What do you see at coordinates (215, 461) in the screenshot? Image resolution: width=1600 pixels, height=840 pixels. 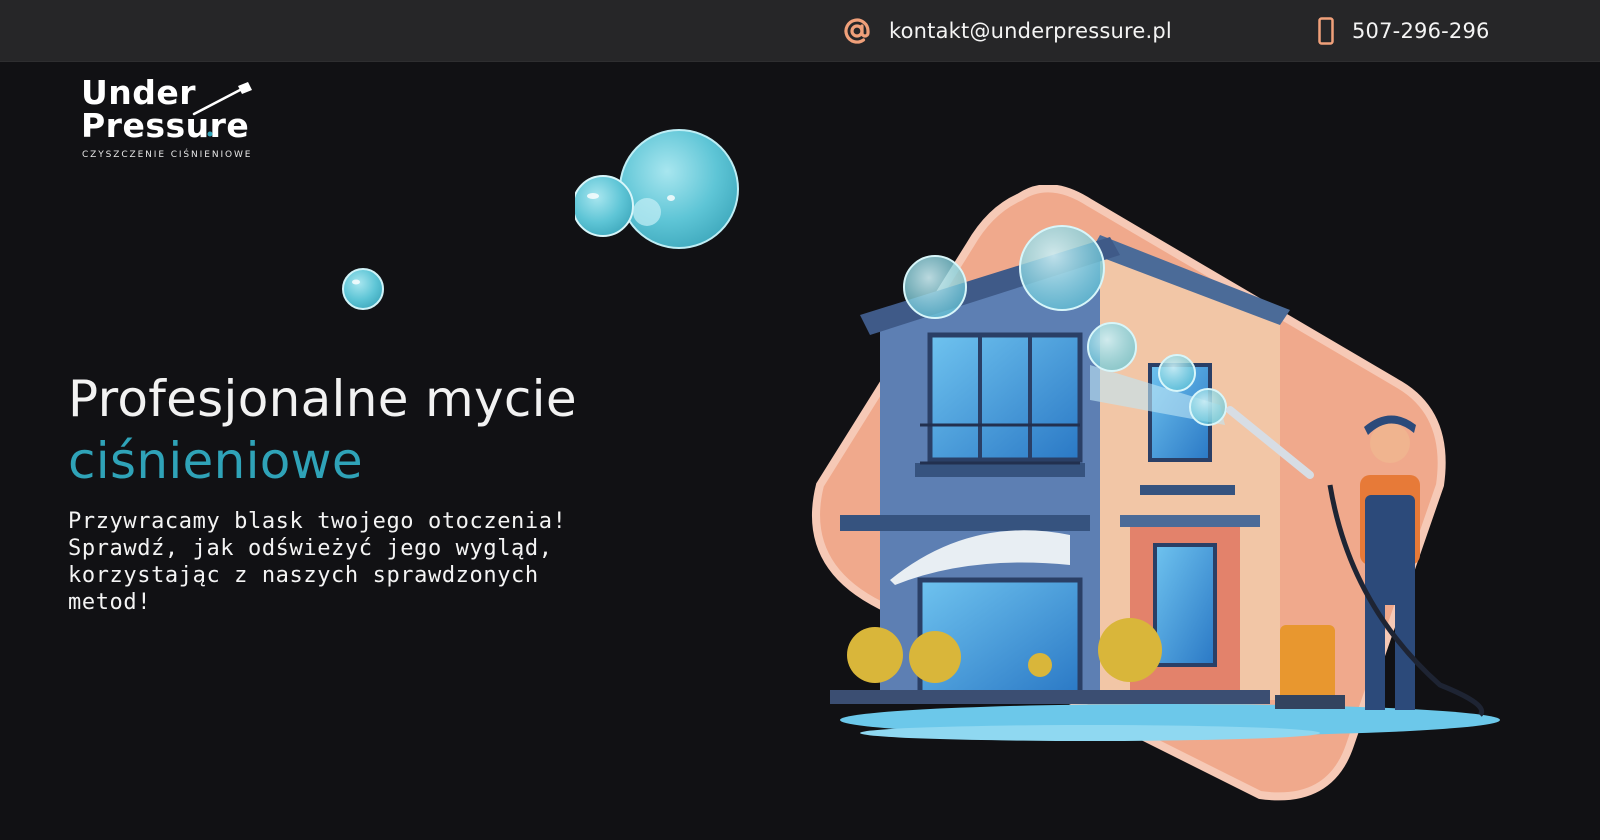 I see `hero-title-accent: ciśnieniowe` at bounding box center [215, 461].